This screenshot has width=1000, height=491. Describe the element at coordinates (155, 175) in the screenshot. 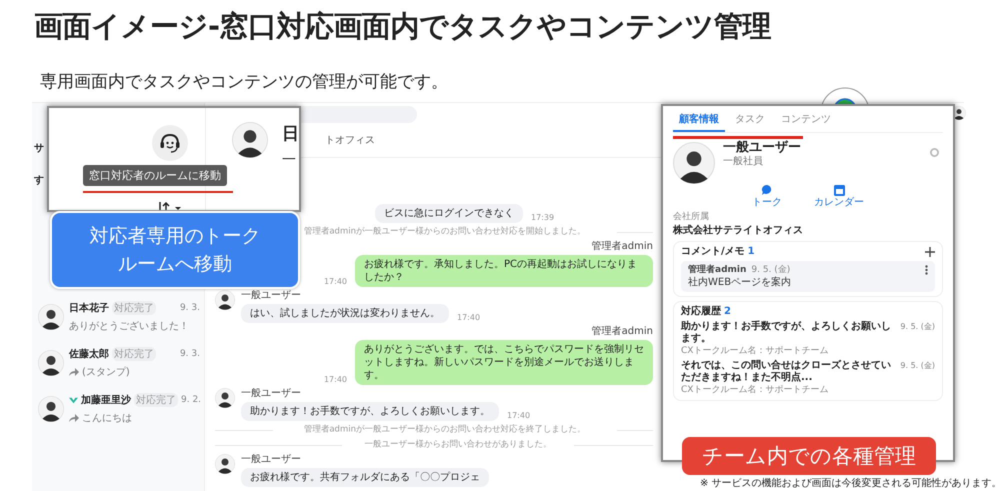

I see `tooltip: 窓口対応者のルームに移動` at that location.